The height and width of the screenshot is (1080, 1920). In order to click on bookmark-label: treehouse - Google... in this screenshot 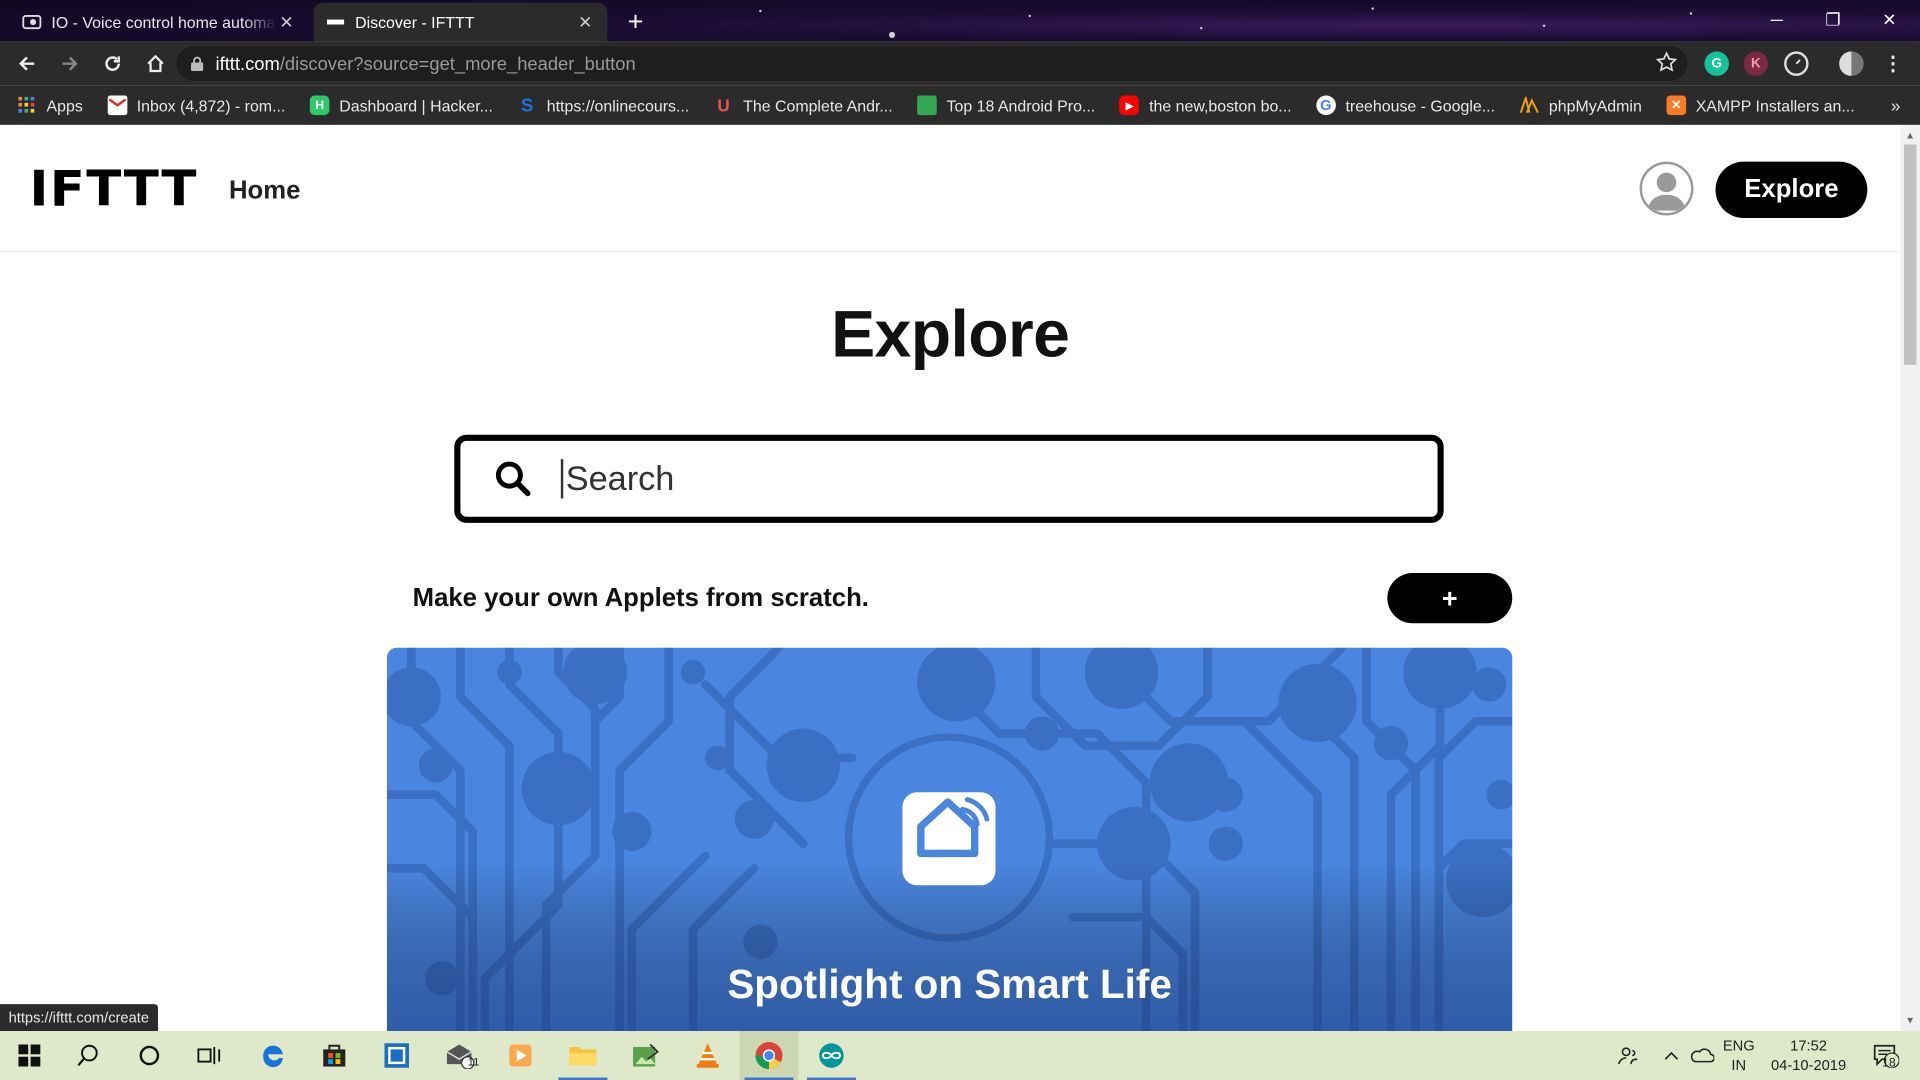, I will do `click(1420, 105)`.